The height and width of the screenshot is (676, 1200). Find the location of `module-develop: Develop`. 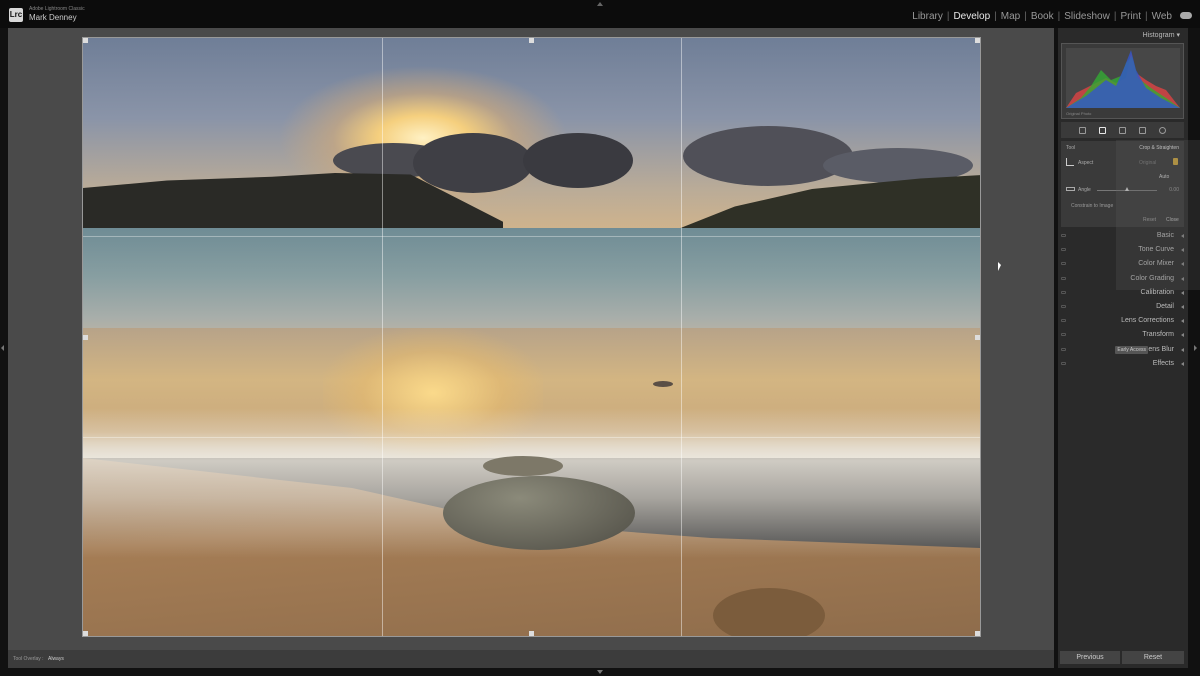

module-develop: Develop is located at coordinates (971, 16).